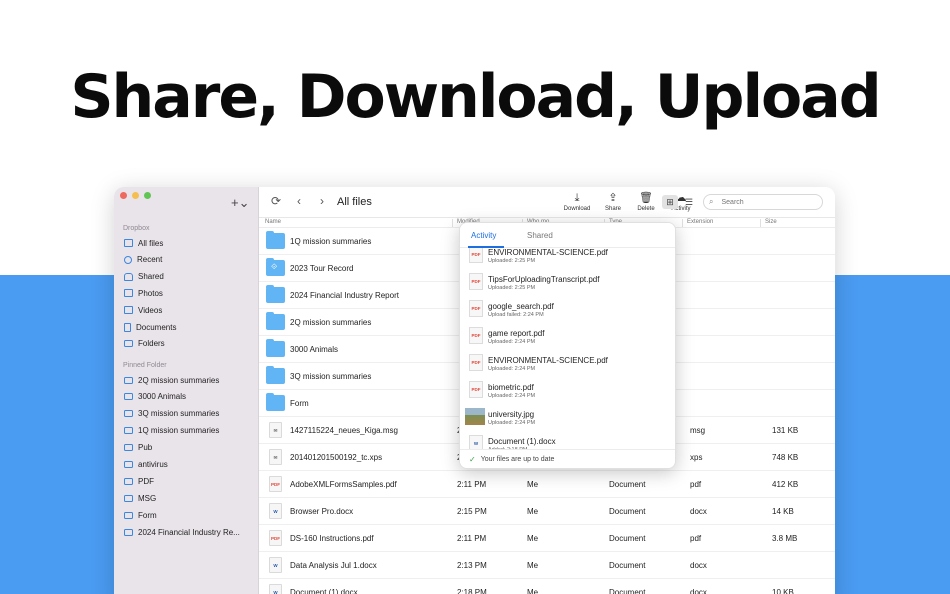  Describe the element at coordinates (314, 349) in the screenshot. I see `file-name: 3000 Animals` at that location.